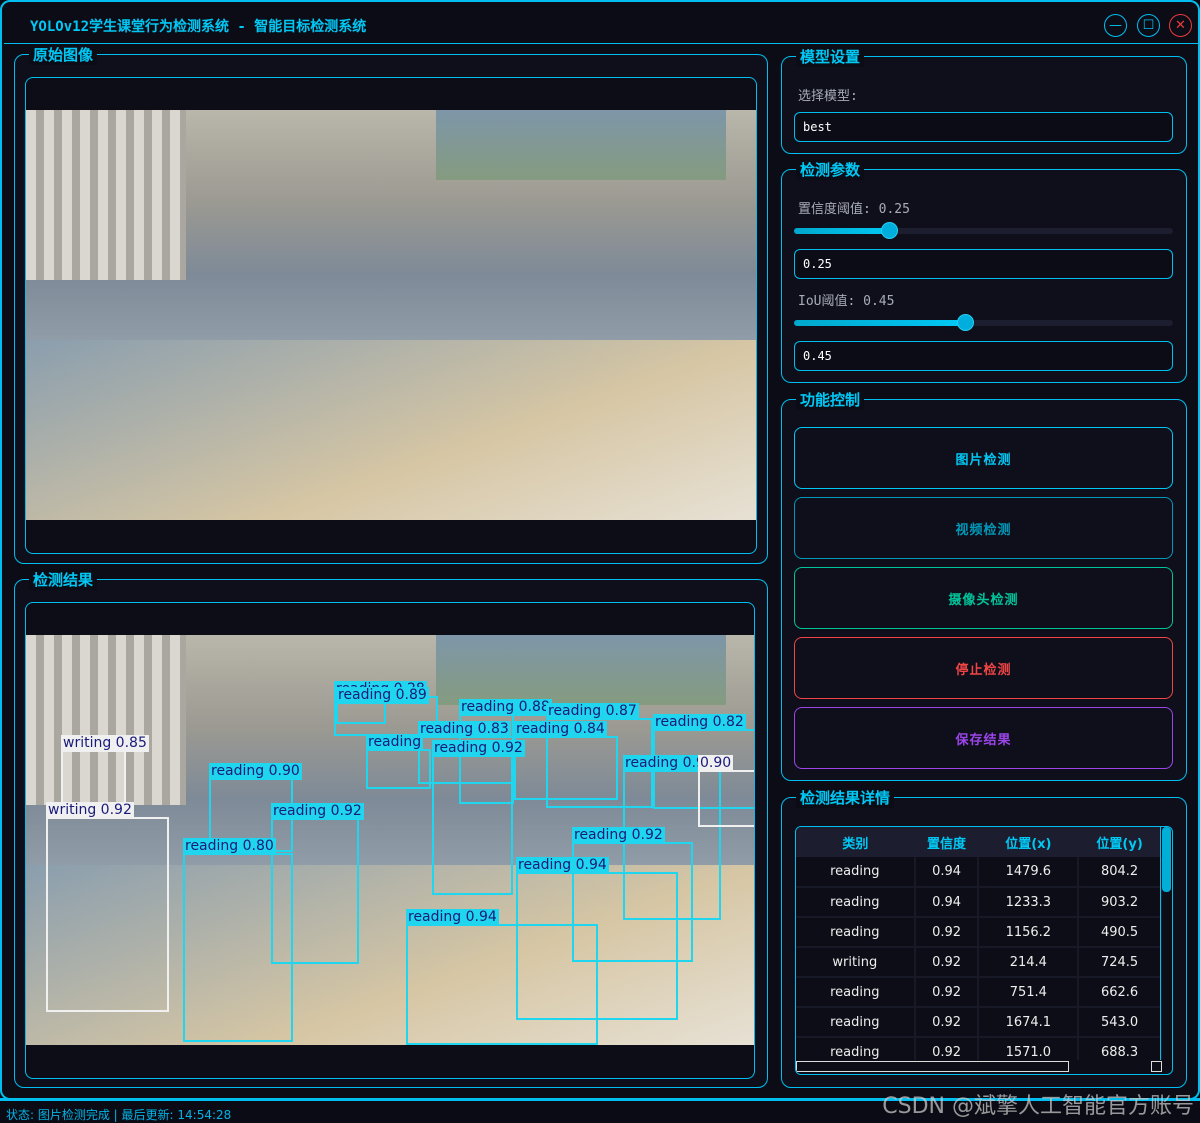  What do you see at coordinates (983, 230) in the screenshot?
I see `confidence-slider` at bounding box center [983, 230].